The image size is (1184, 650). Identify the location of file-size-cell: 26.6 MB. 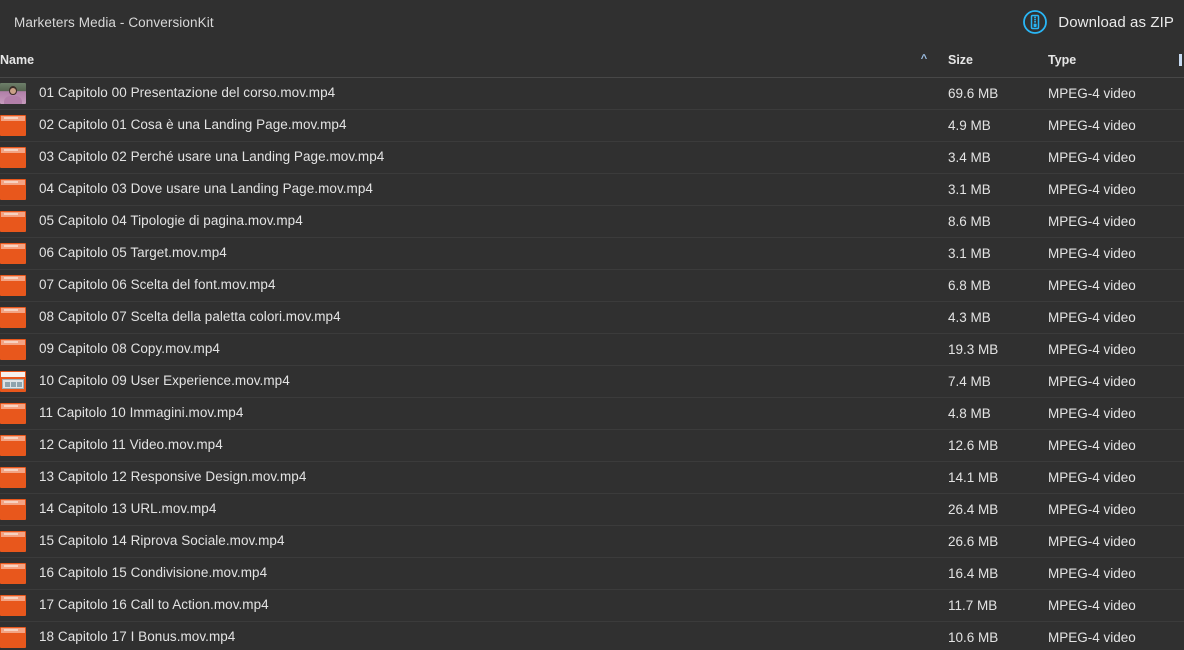
(998, 541).